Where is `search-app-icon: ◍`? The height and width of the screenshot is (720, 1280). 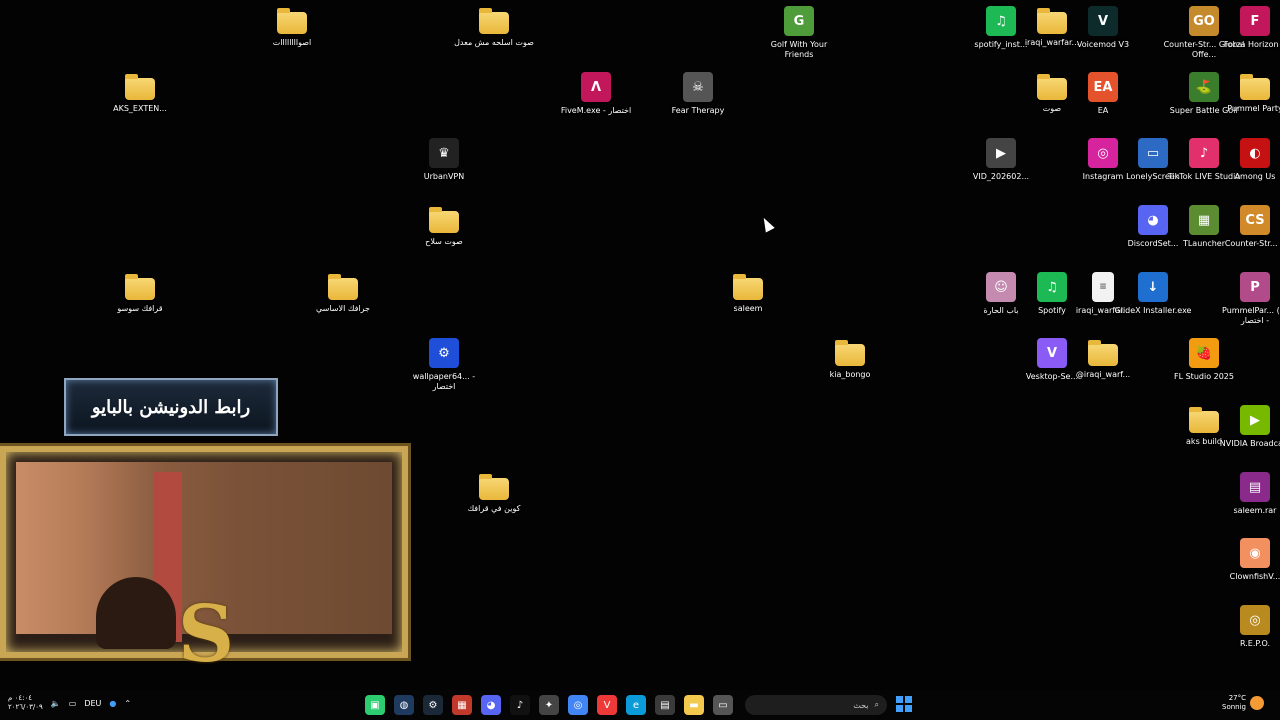
search-app-icon: ◍ is located at coordinates (404, 705).